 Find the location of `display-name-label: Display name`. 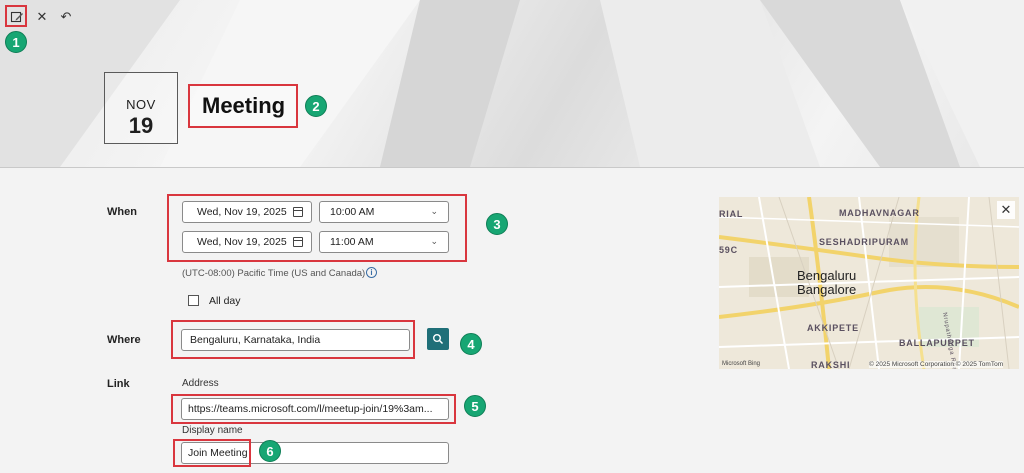

display-name-label: Display name is located at coordinates (212, 430).